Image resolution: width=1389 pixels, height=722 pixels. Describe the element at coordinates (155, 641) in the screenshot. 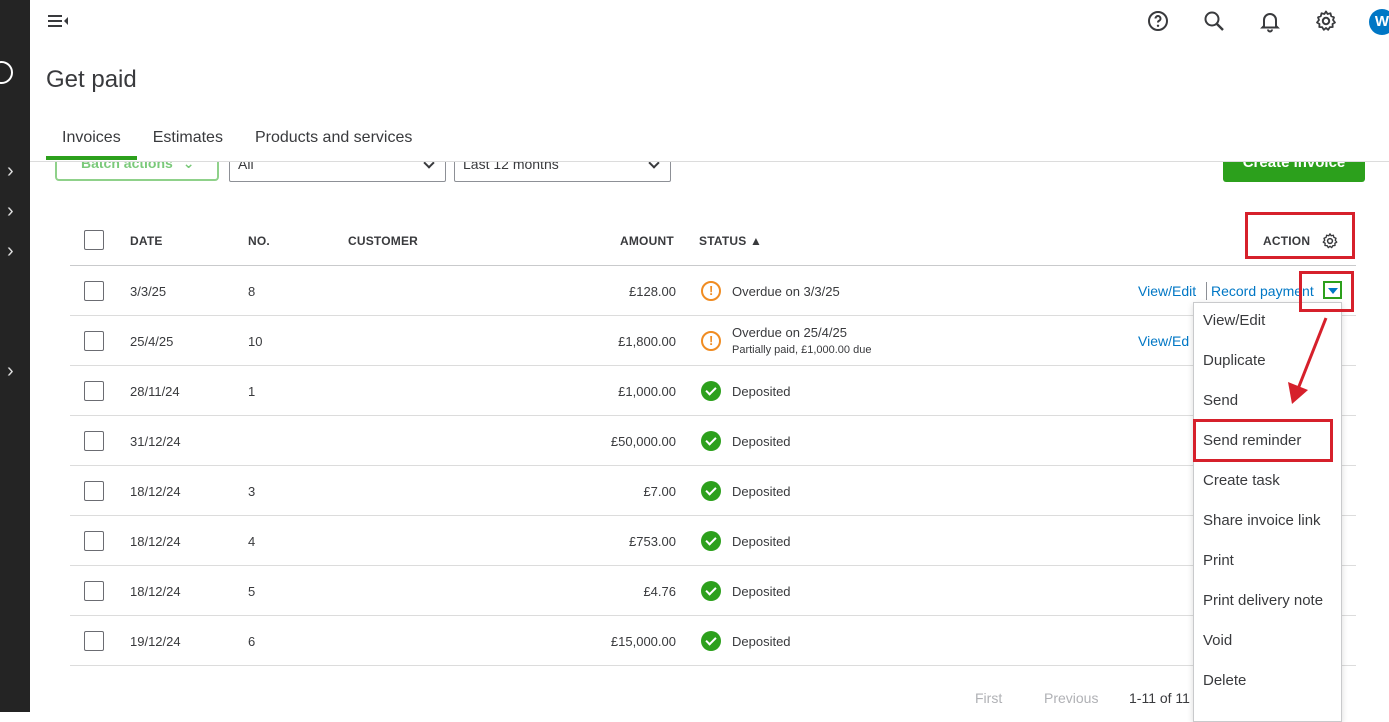

I see `row-date: 19/12/24` at that location.